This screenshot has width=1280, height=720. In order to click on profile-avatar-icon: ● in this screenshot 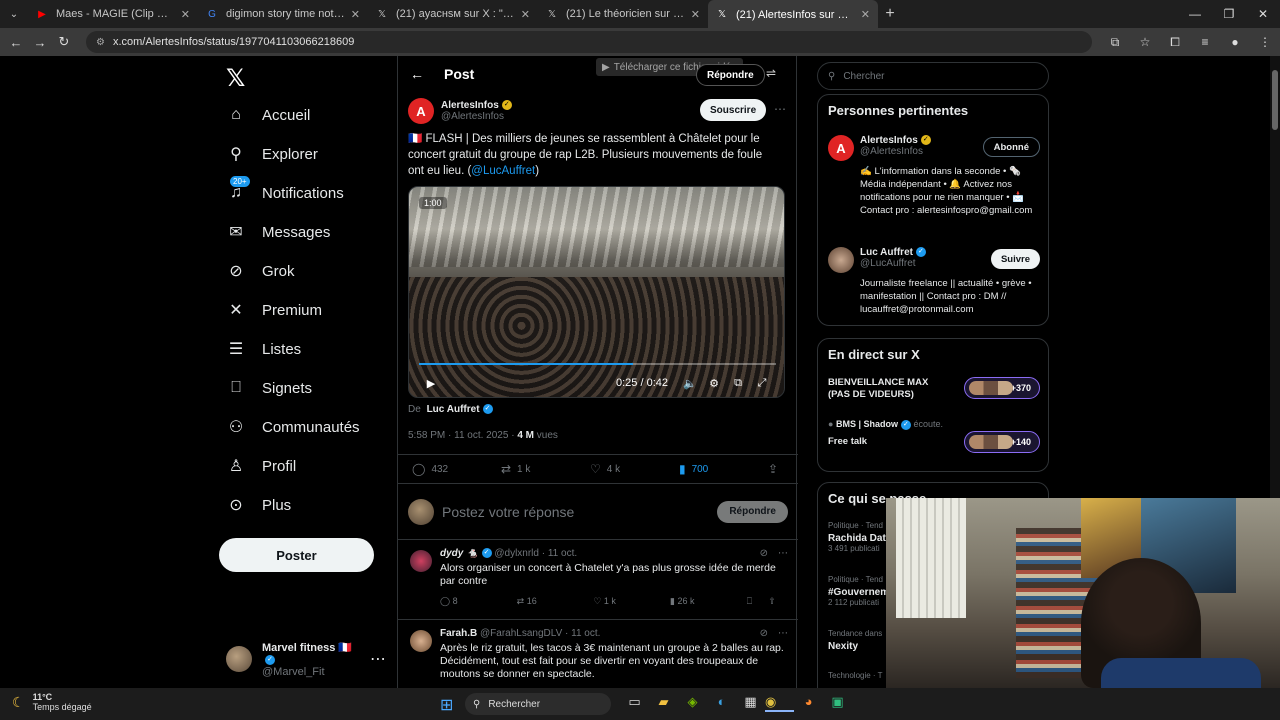, I will do `click(1235, 42)`.